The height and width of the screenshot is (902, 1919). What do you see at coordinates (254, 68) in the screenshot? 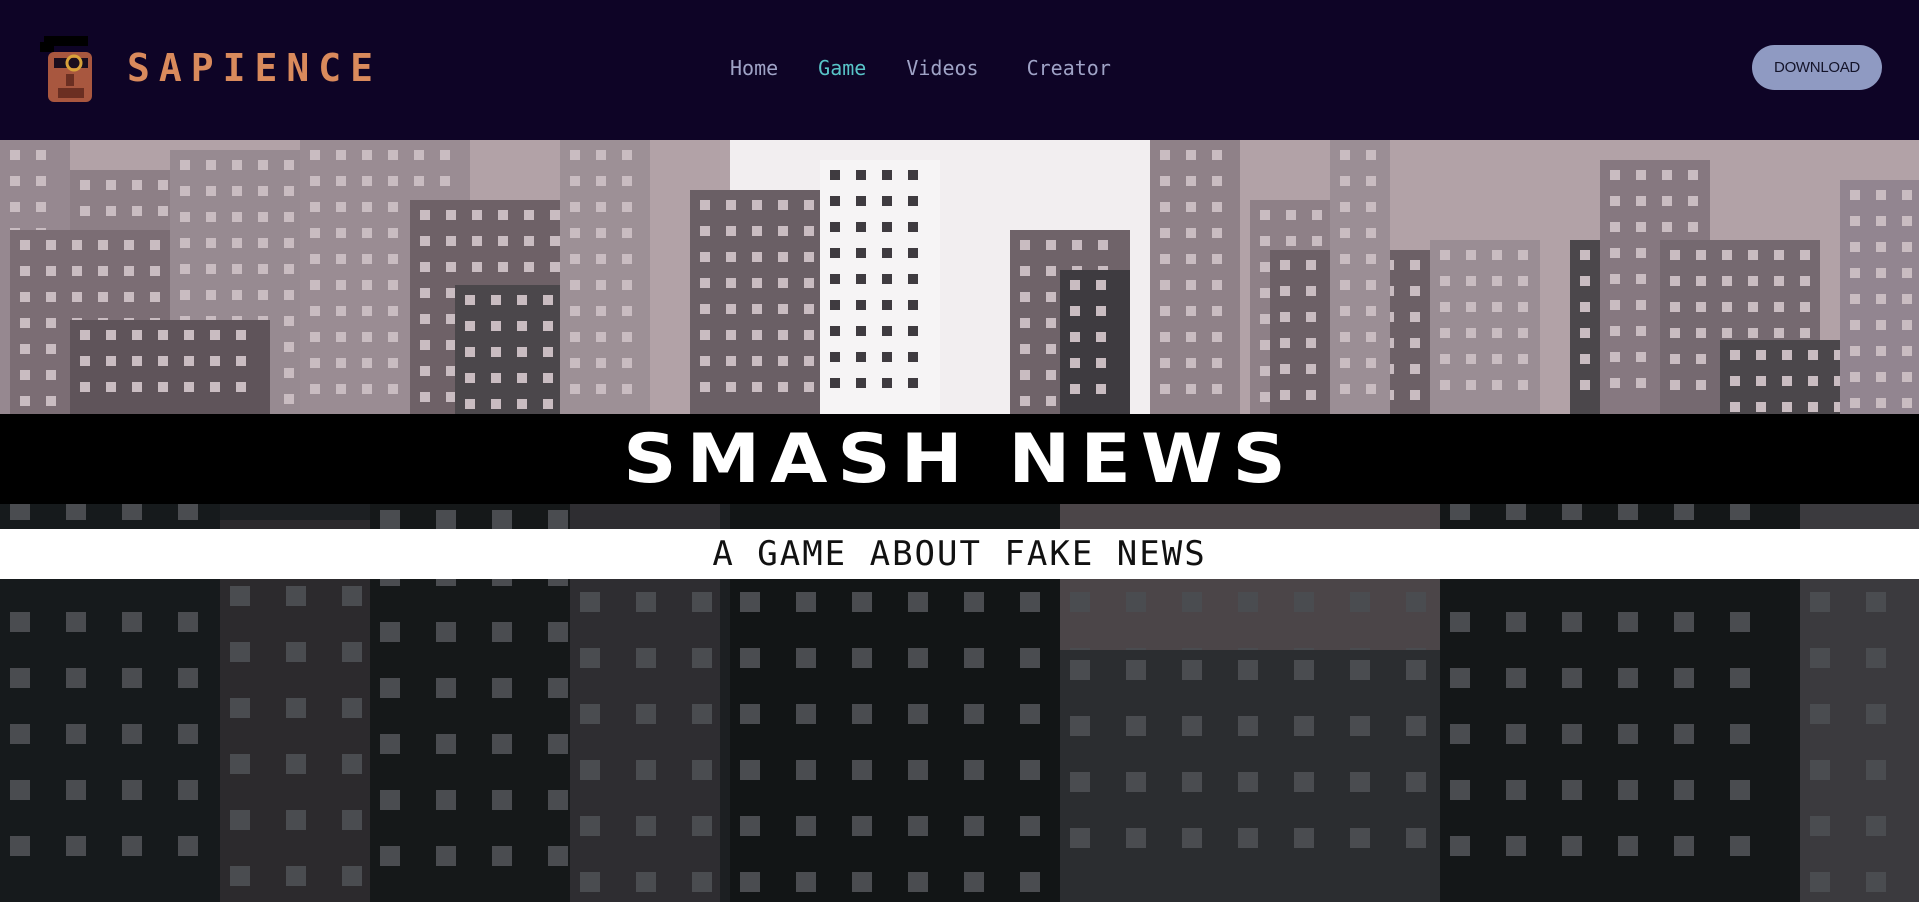
I see `brand-name: SAPIENCE` at bounding box center [254, 68].